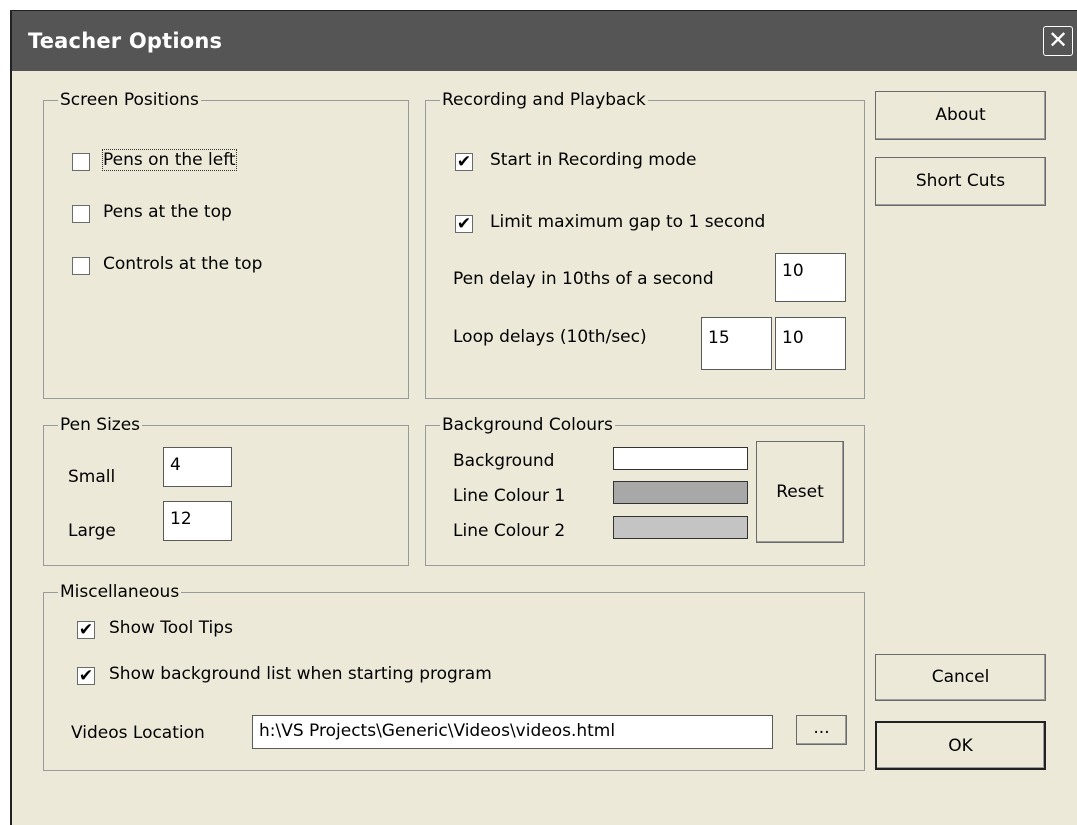  What do you see at coordinates (100, 425) in the screenshot?
I see `pen-sizes-legend: Pen Sizes` at bounding box center [100, 425].